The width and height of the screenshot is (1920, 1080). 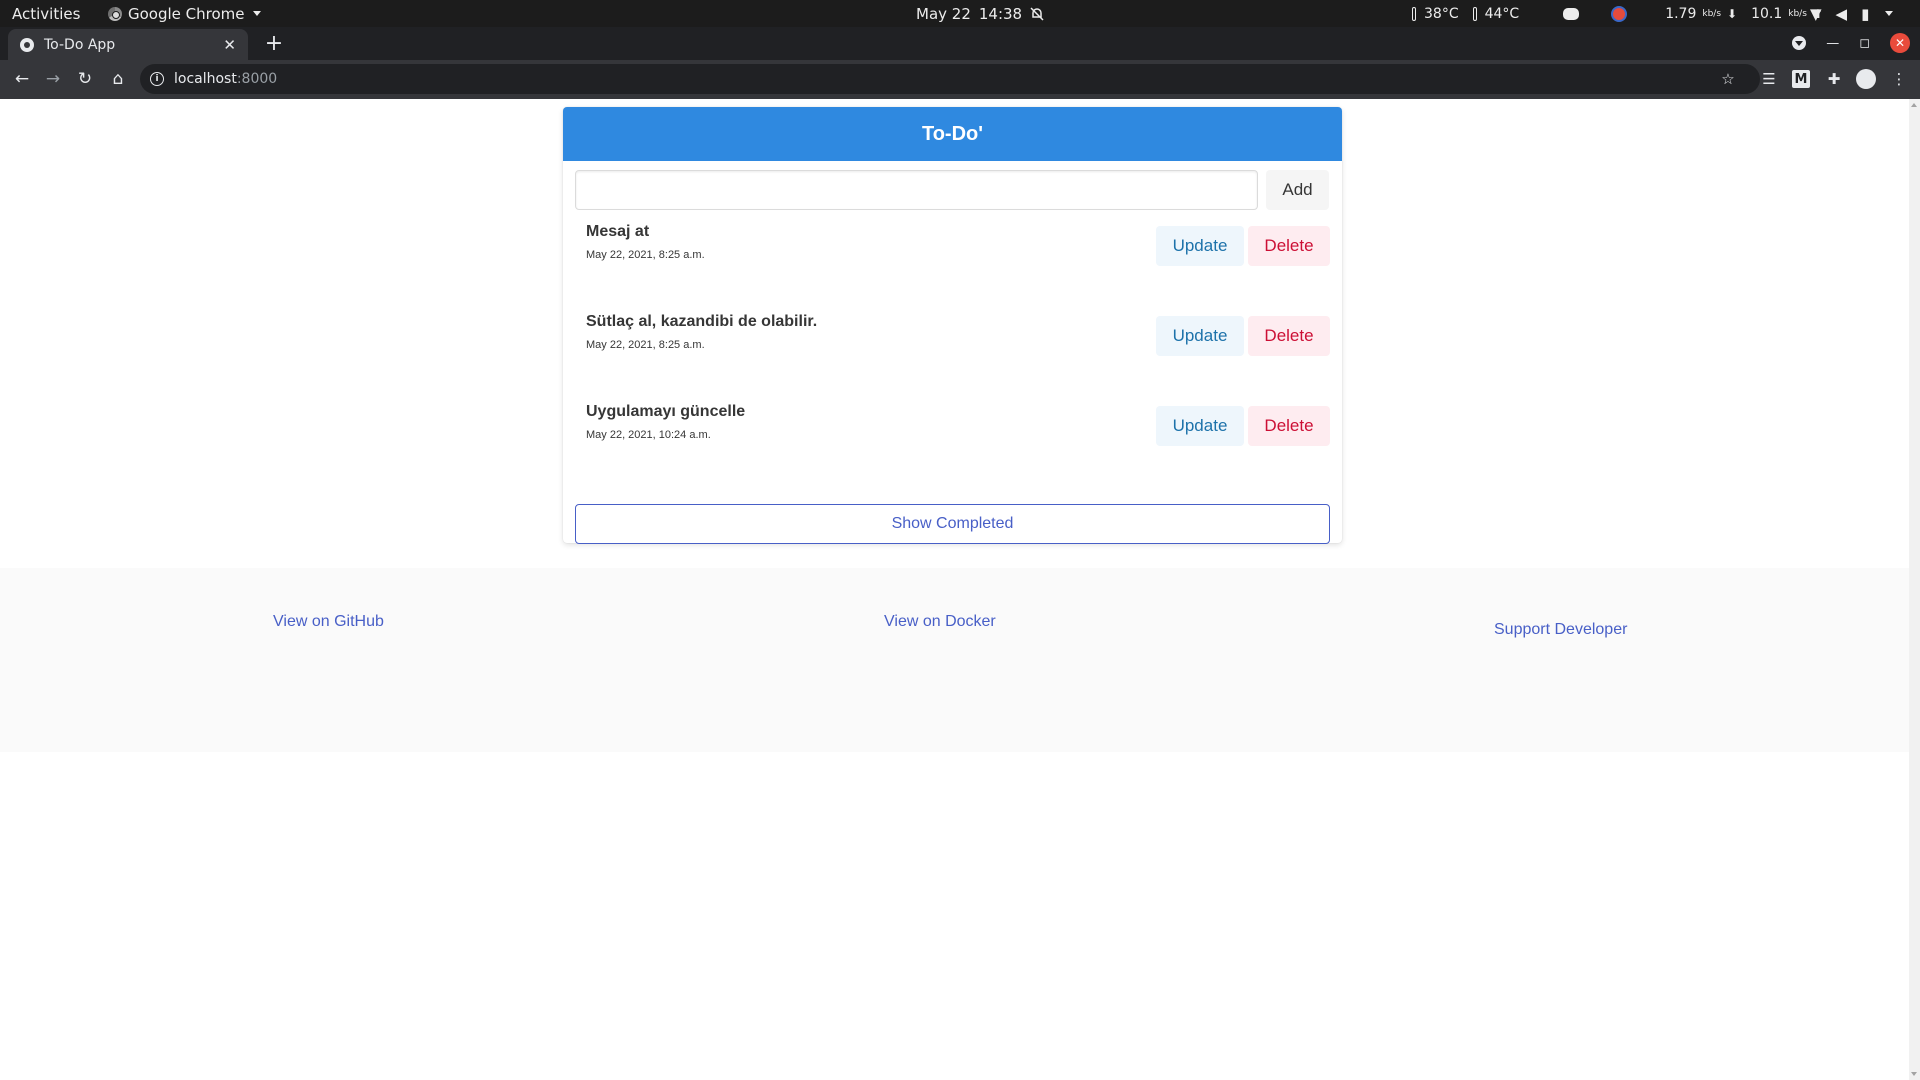 What do you see at coordinates (1866, 79) in the screenshot?
I see `profile-avatar` at bounding box center [1866, 79].